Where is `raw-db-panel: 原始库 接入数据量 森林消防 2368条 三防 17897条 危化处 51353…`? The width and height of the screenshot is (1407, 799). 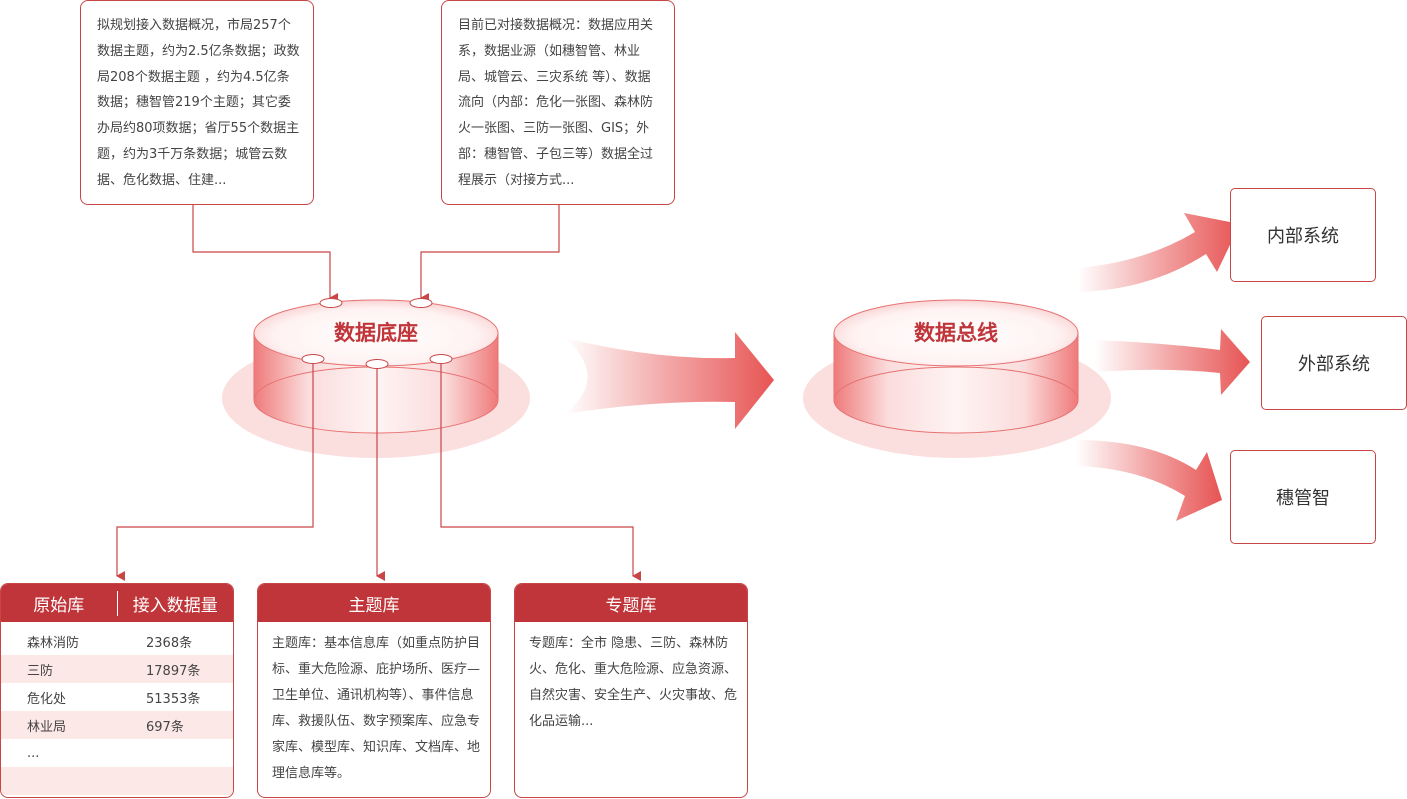 raw-db-panel: 原始库 接入数据量 森林消防 2368条 三防 17897条 危化处 51353… is located at coordinates (117, 690).